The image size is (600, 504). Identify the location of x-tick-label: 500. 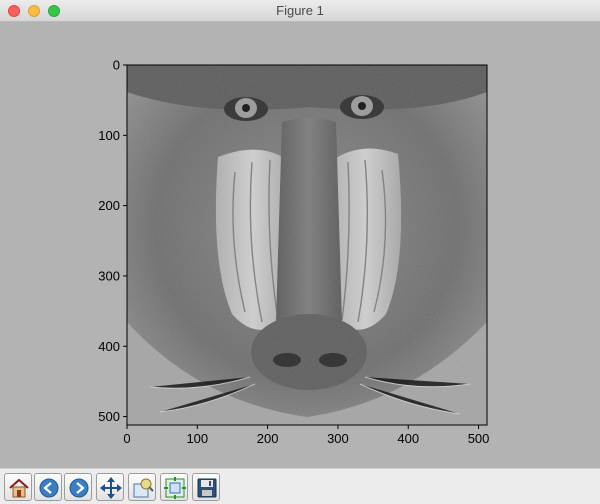
(479, 438).